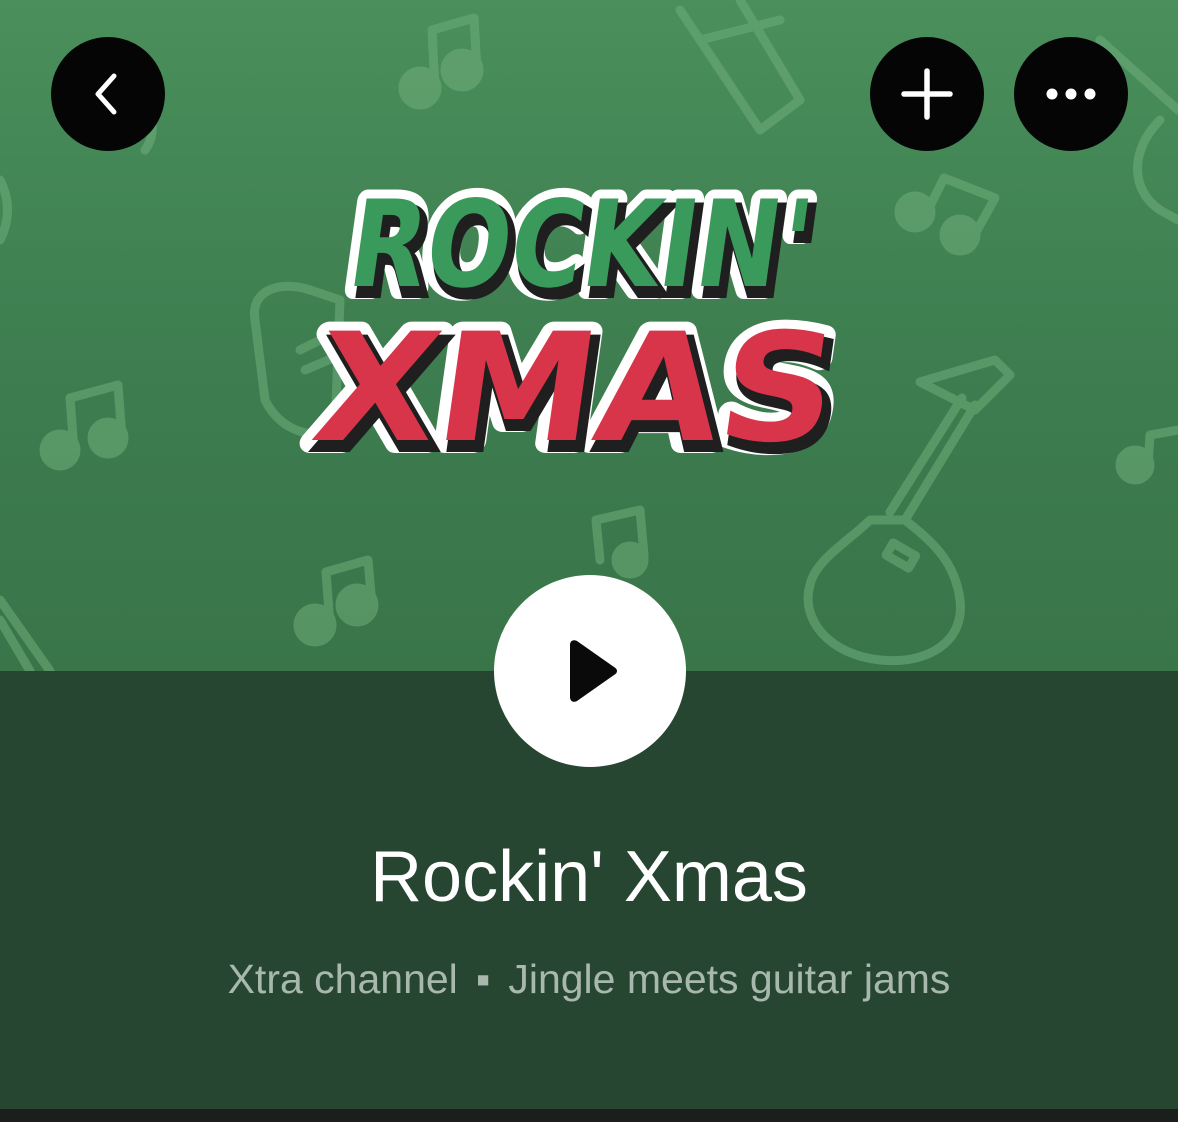  Describe the element at coordinates (441, 61) in the screenshot. I see `music-note-icon` at that location.